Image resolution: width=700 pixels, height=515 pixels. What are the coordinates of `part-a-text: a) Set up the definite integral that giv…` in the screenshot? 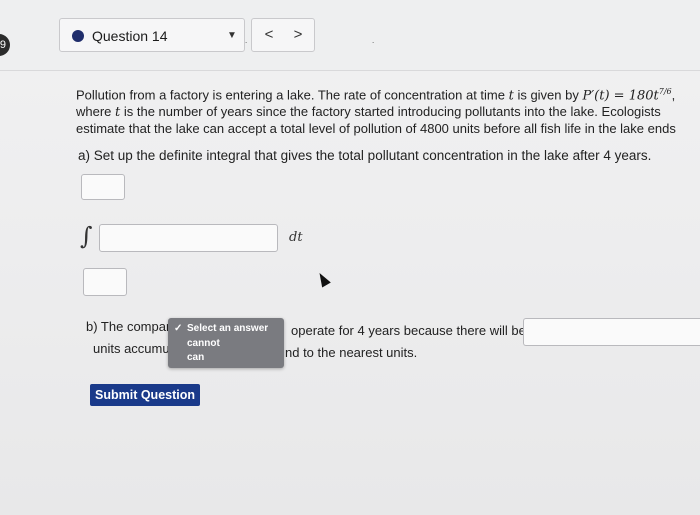 It's located at (365, 155).